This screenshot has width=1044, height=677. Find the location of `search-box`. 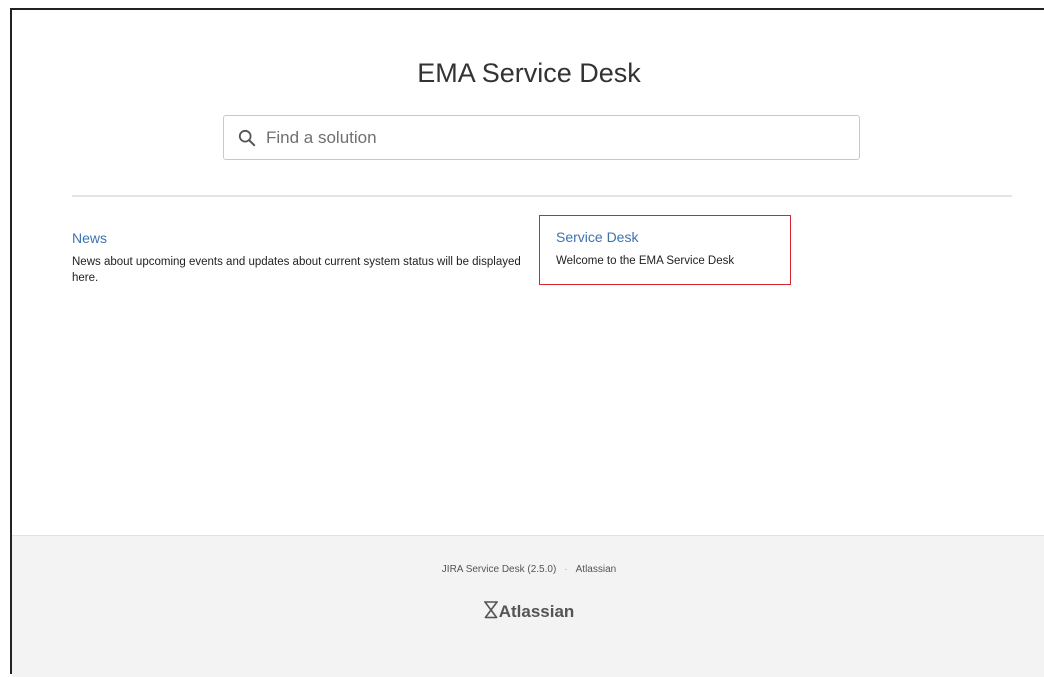

search-box is located at coordinates (541, 137).